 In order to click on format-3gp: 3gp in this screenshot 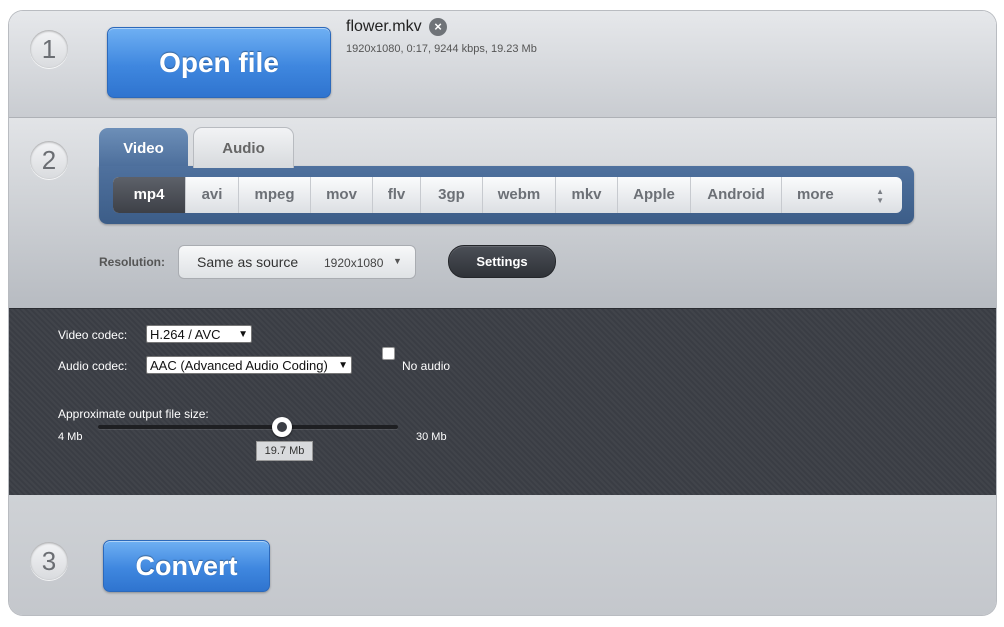, I will do `click(452, 195)`.